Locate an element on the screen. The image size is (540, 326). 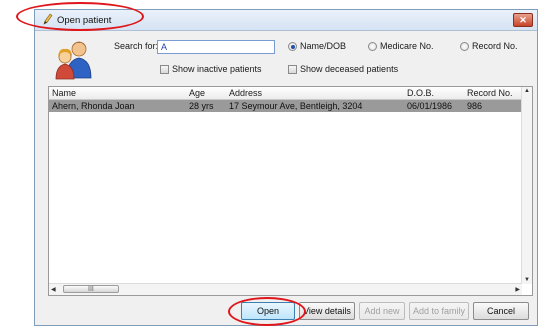
scroll-left-arrow-icon: ◀ is located at coordinates (53, 289).